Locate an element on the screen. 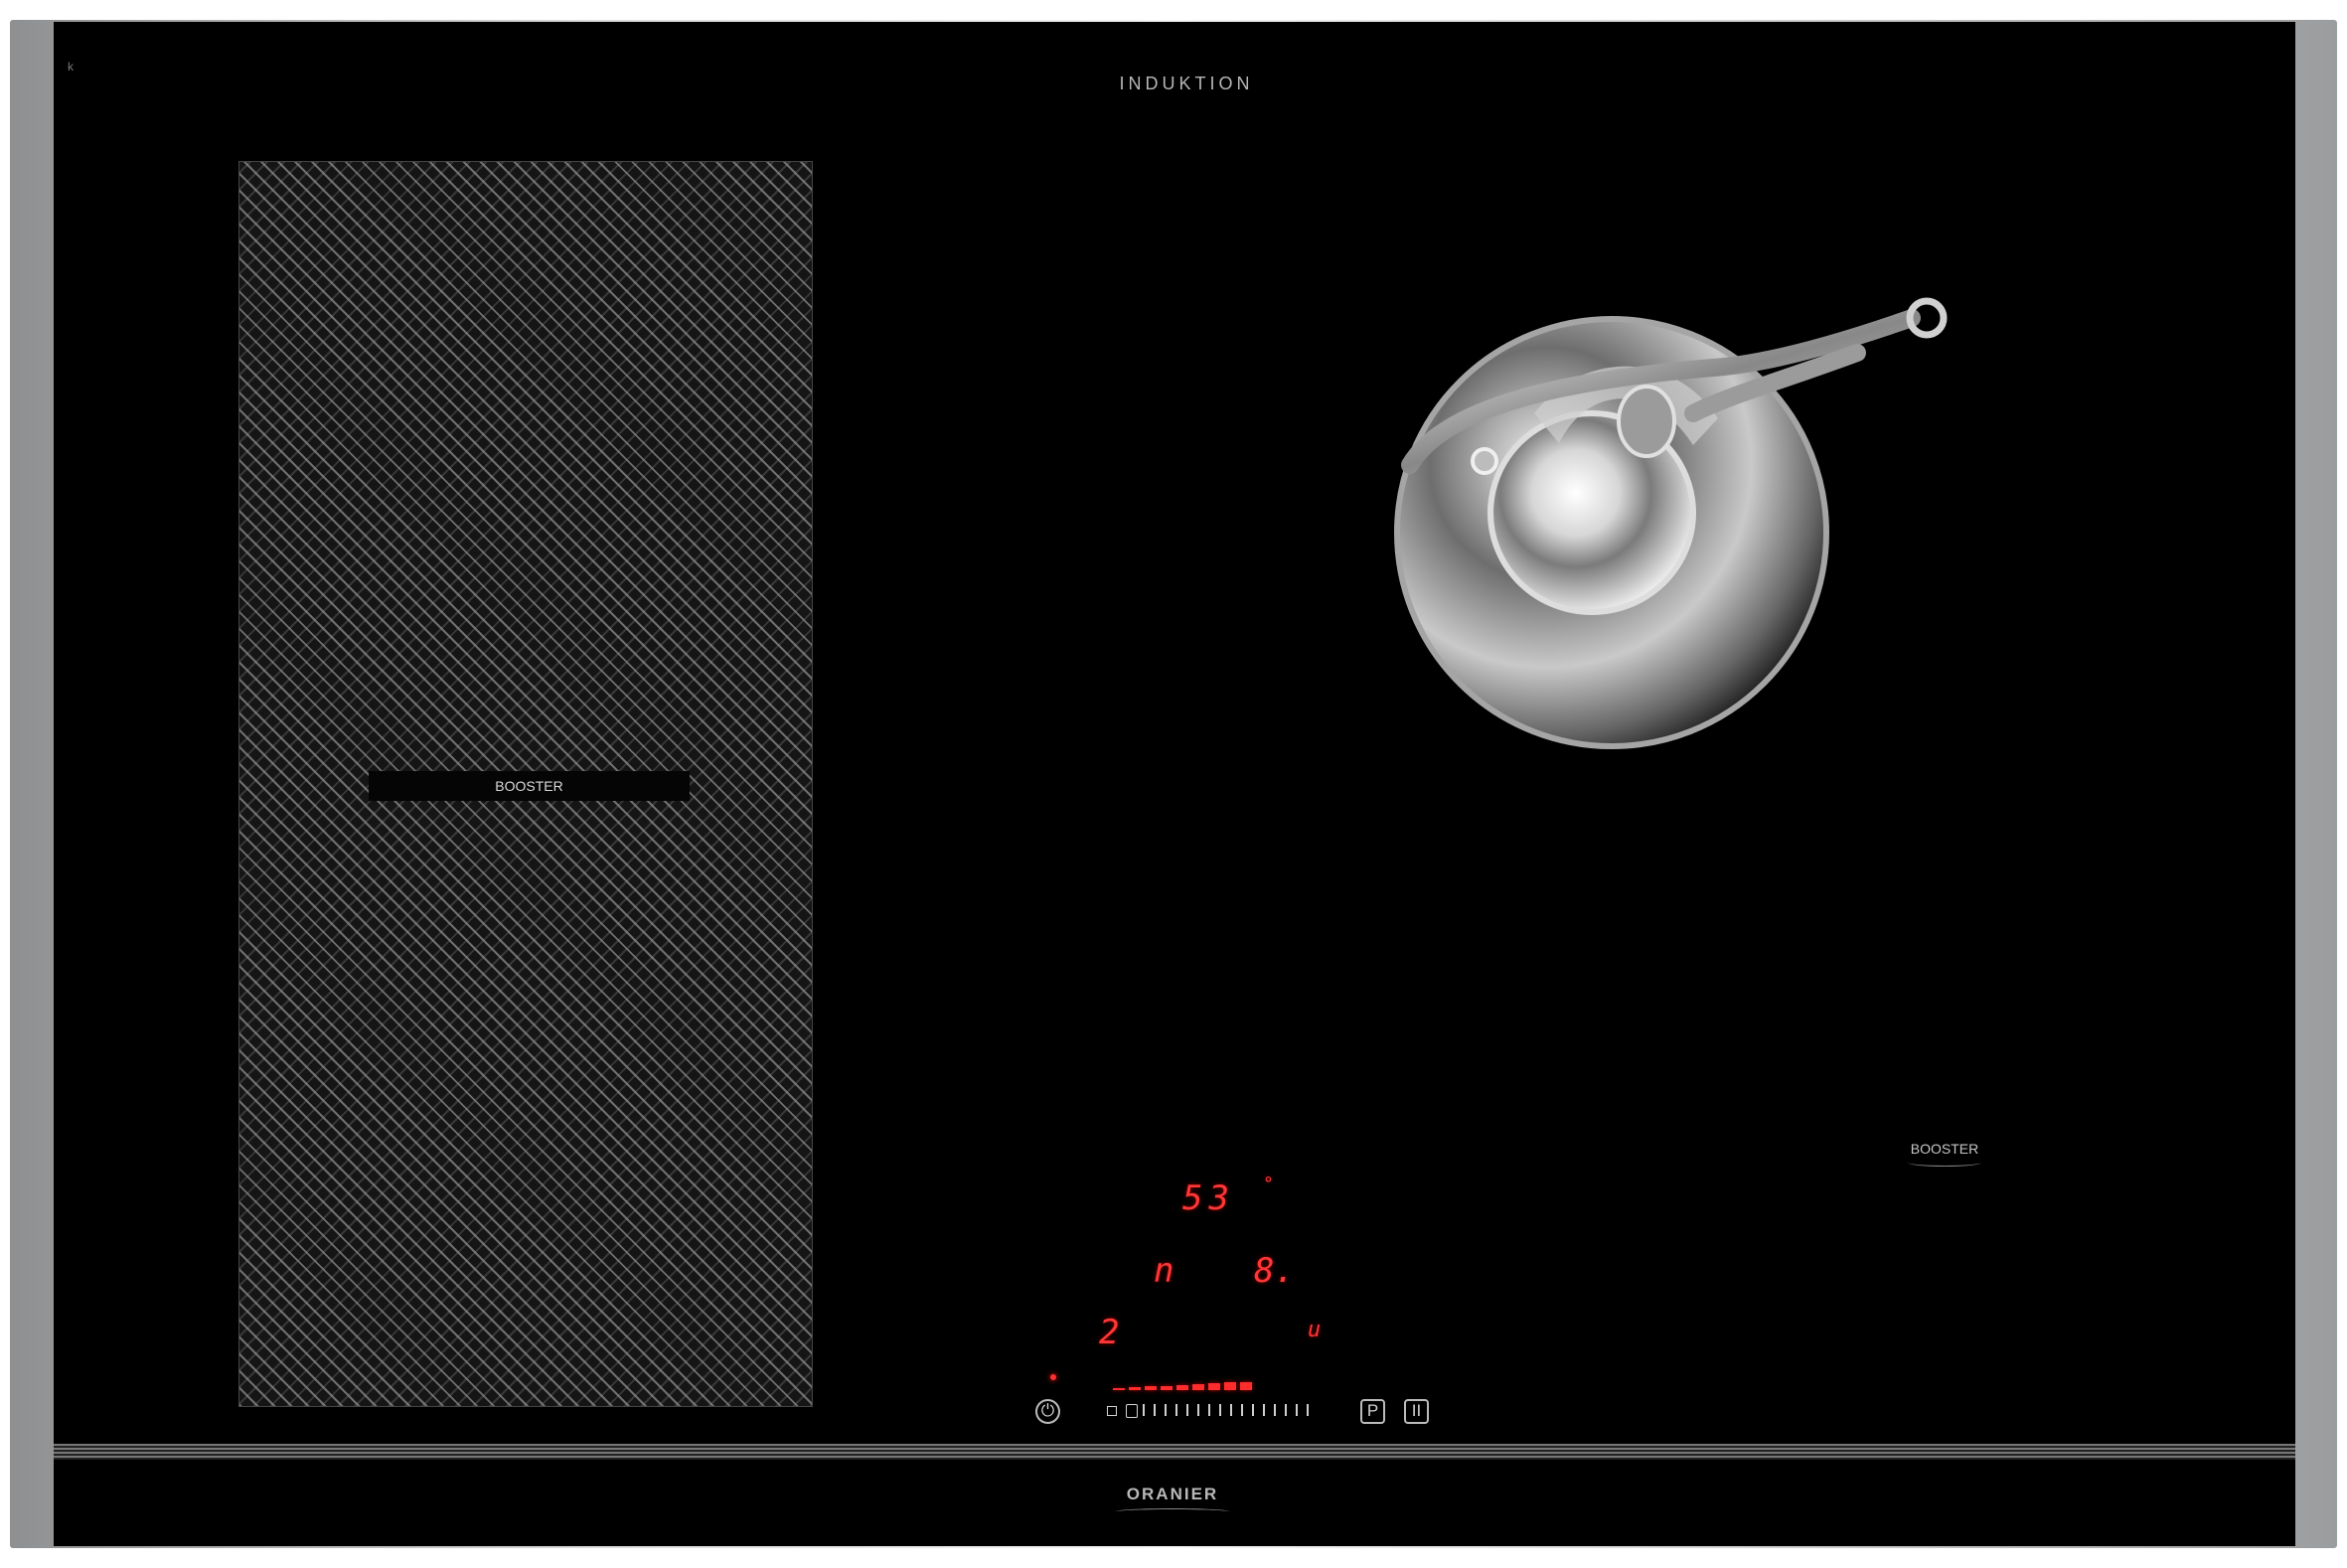  step-display: 2 is located at coordinates (1109, 1332).